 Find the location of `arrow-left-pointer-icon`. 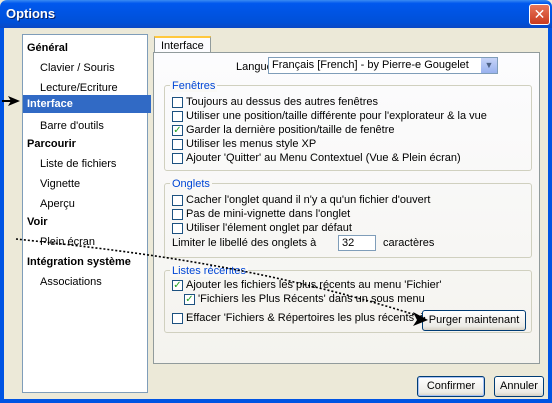

arrow-left-pointer-icon is located at coordinates (14, 101).